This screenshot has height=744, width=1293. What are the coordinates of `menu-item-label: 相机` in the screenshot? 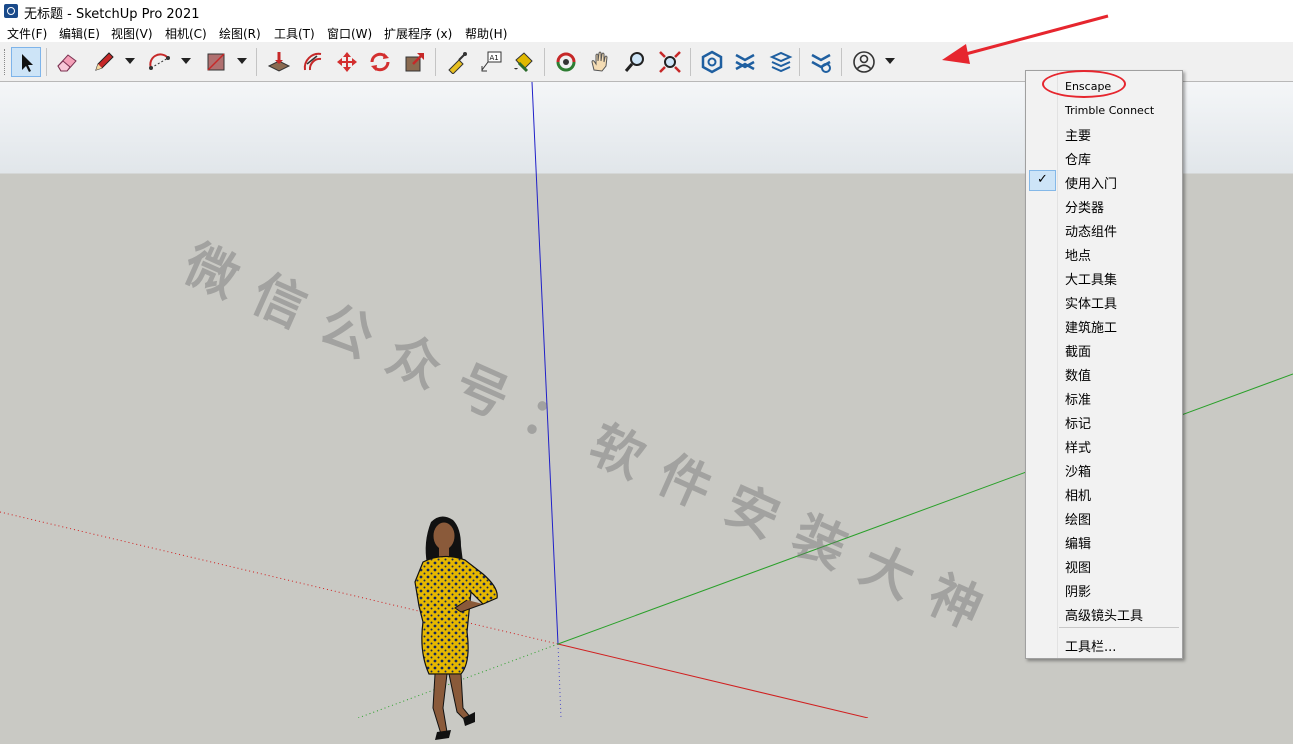 It's located at (1078, 496).